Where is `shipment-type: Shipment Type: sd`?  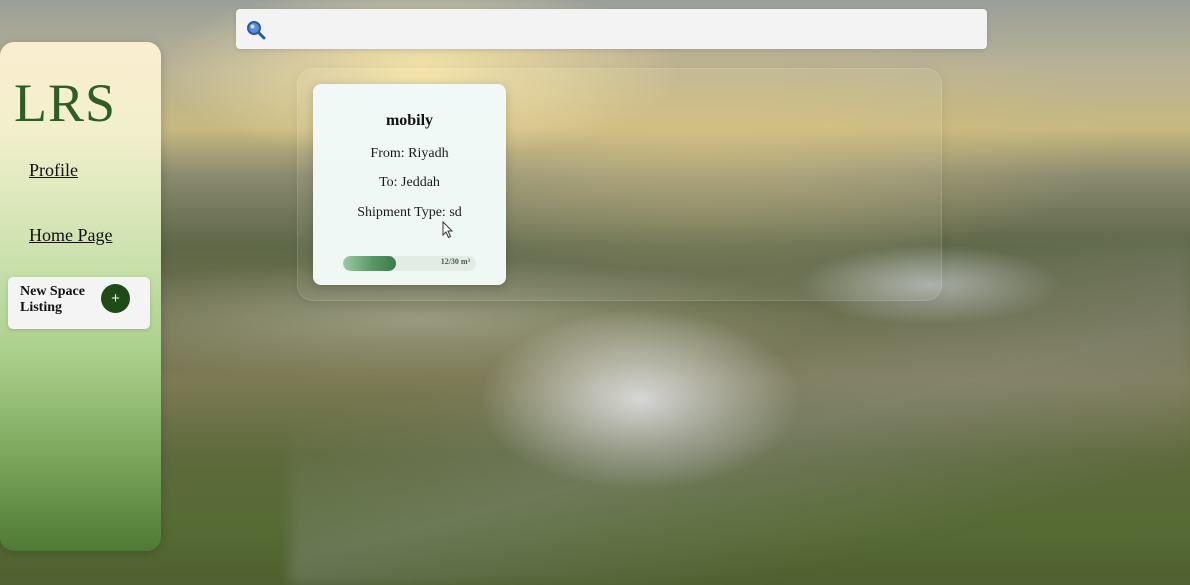 shipment-type: Shipment Type: sd is located at coordinates (409, 212).